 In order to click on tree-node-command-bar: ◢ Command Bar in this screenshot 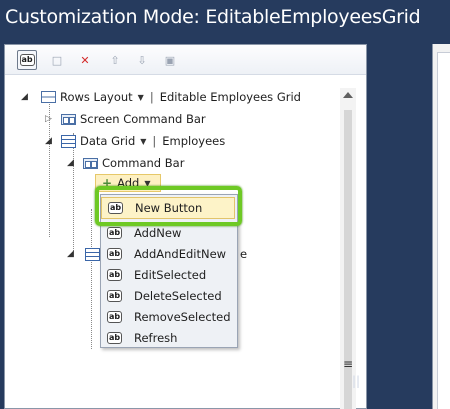, I will do `click(125, 163)`.